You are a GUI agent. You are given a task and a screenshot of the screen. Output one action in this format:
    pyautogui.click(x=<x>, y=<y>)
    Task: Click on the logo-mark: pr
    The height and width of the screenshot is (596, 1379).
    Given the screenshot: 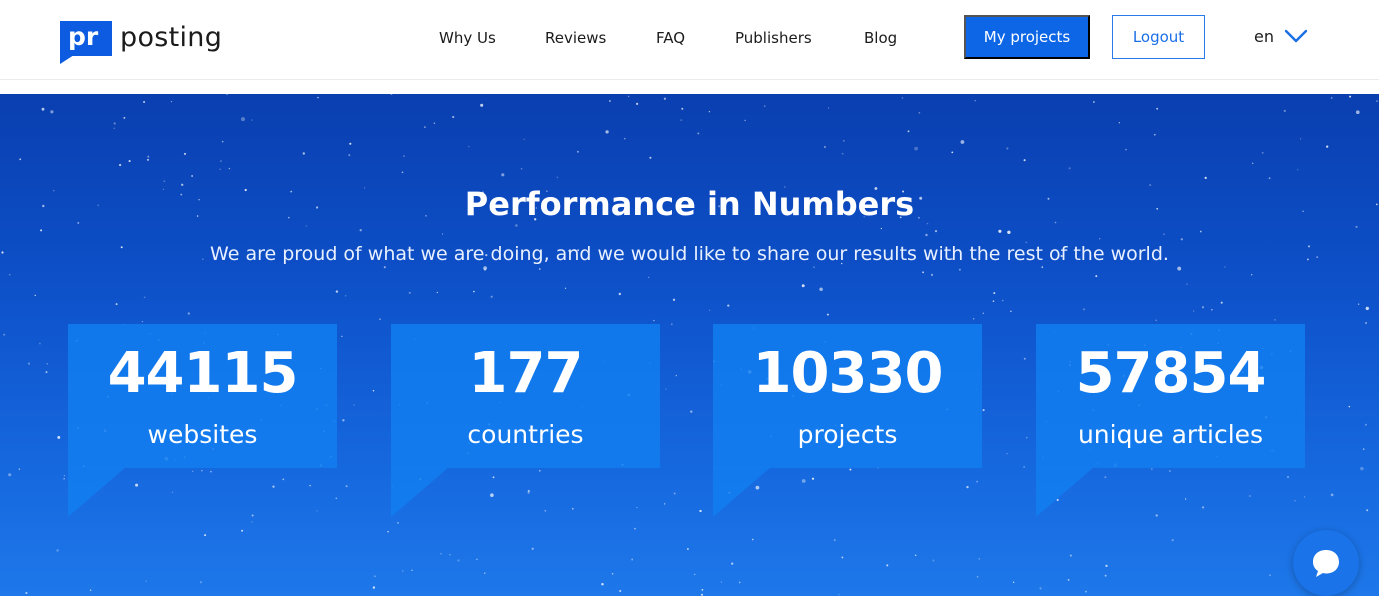 What is the action you would take?
    pyautogui.click(x=86, y=42)
    